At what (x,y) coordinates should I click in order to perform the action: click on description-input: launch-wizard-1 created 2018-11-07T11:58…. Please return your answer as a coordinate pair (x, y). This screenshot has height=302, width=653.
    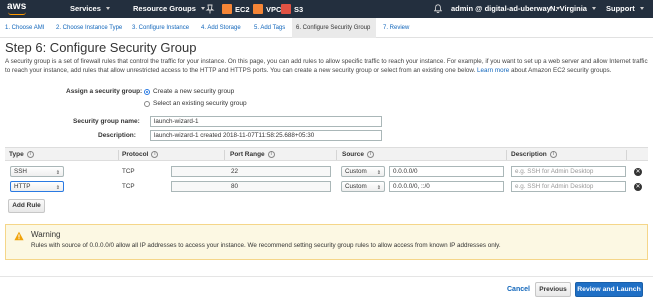
    Looking at the image, I should click on (266, 135).